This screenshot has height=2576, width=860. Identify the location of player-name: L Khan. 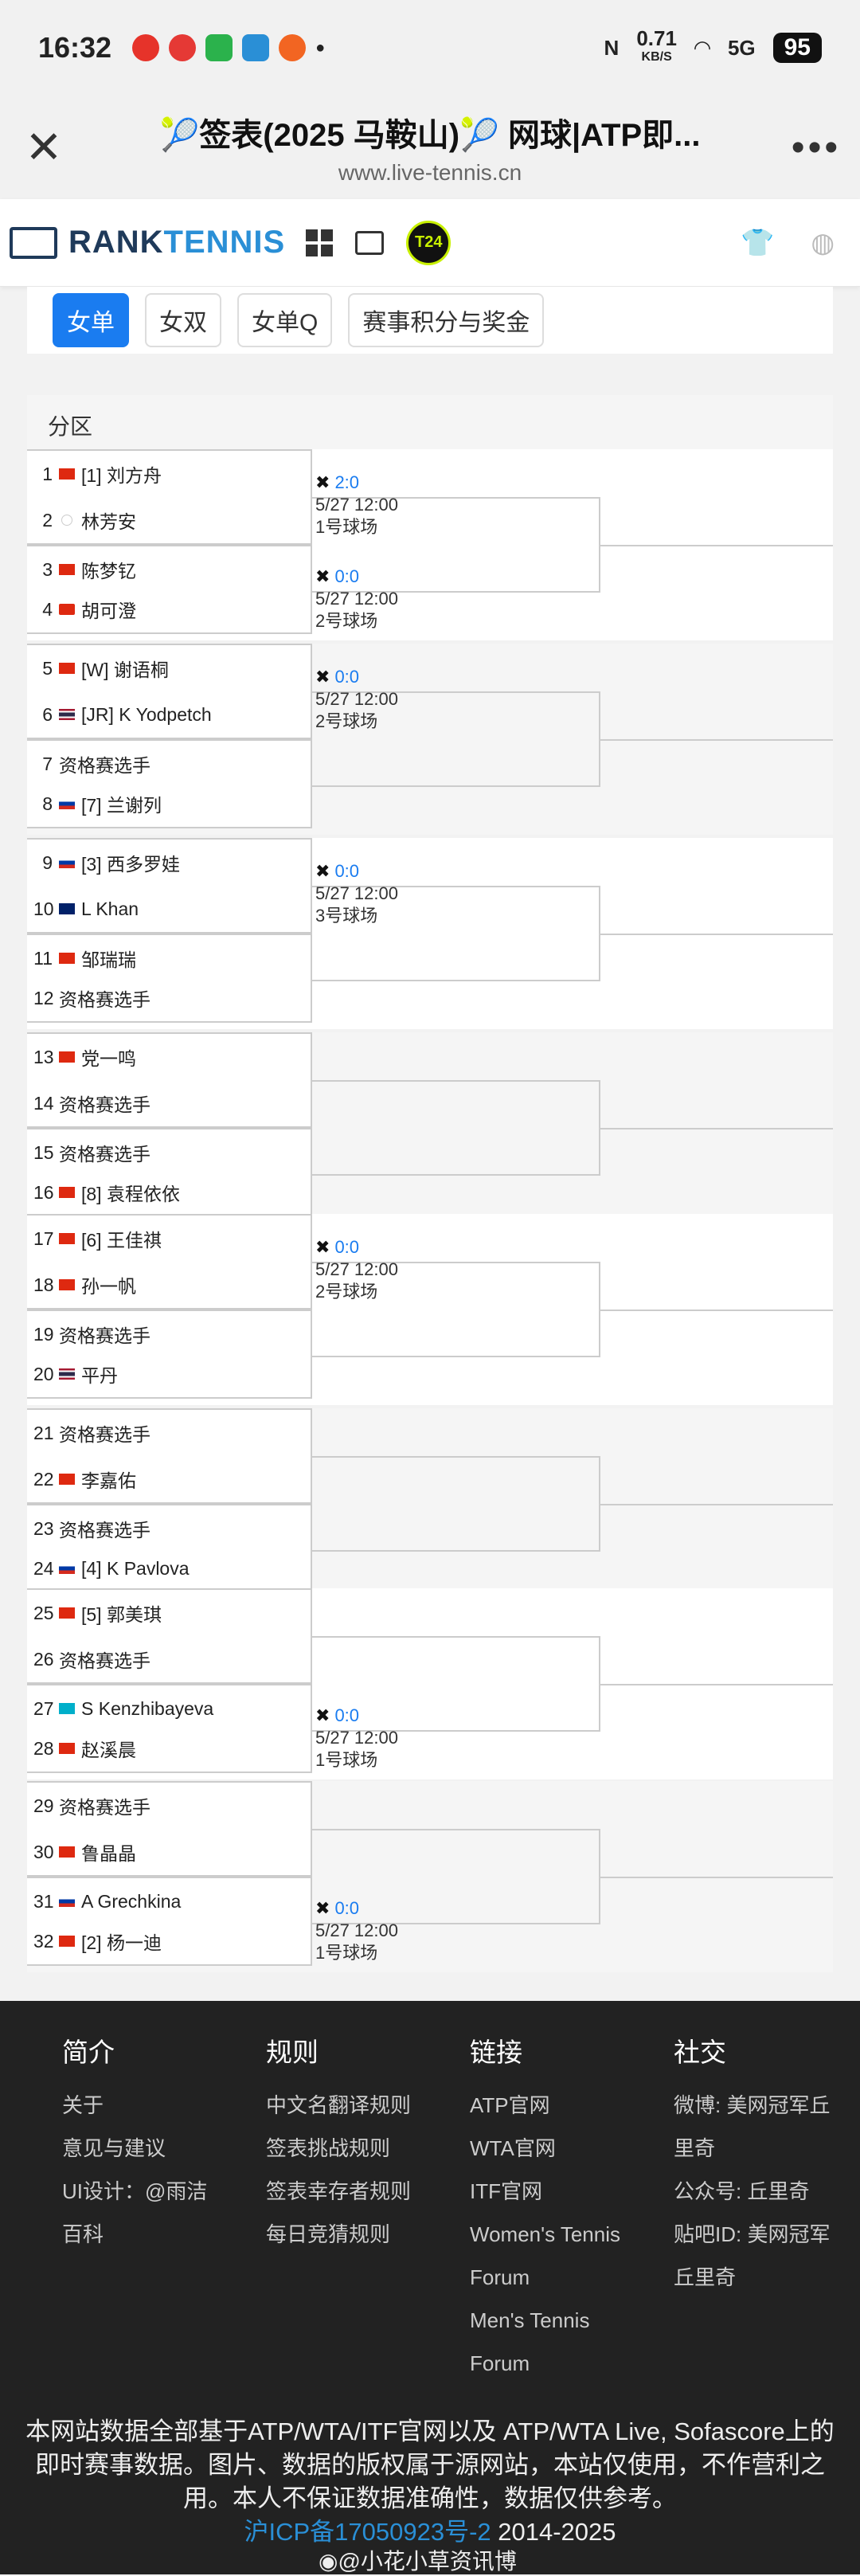
(110, 908).